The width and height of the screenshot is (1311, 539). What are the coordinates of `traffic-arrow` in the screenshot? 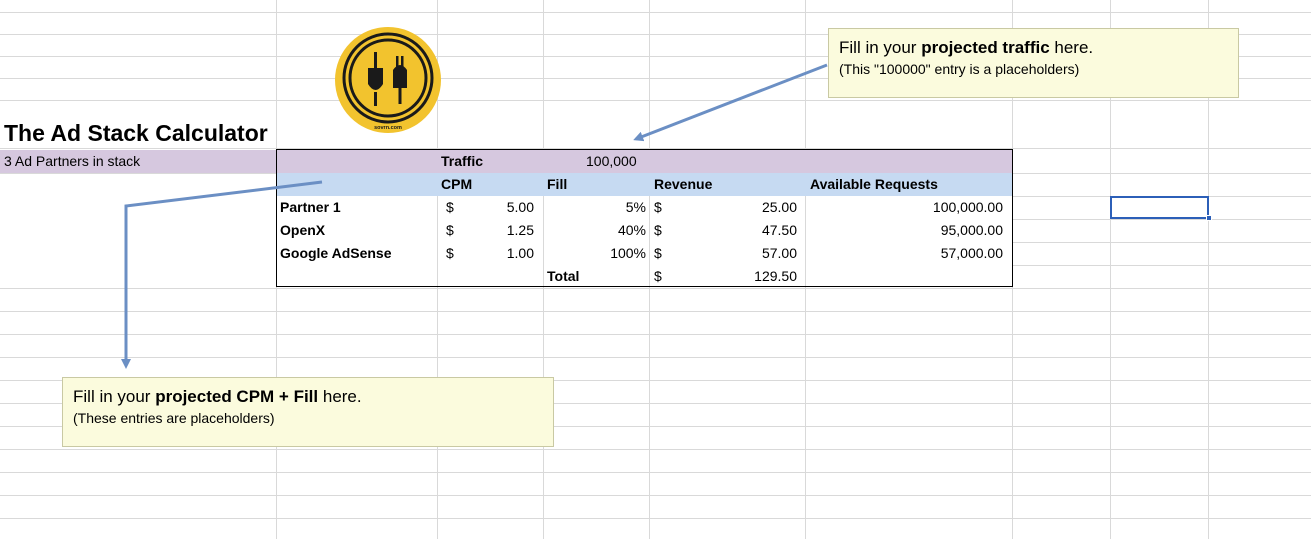 It's located at (730, 102).